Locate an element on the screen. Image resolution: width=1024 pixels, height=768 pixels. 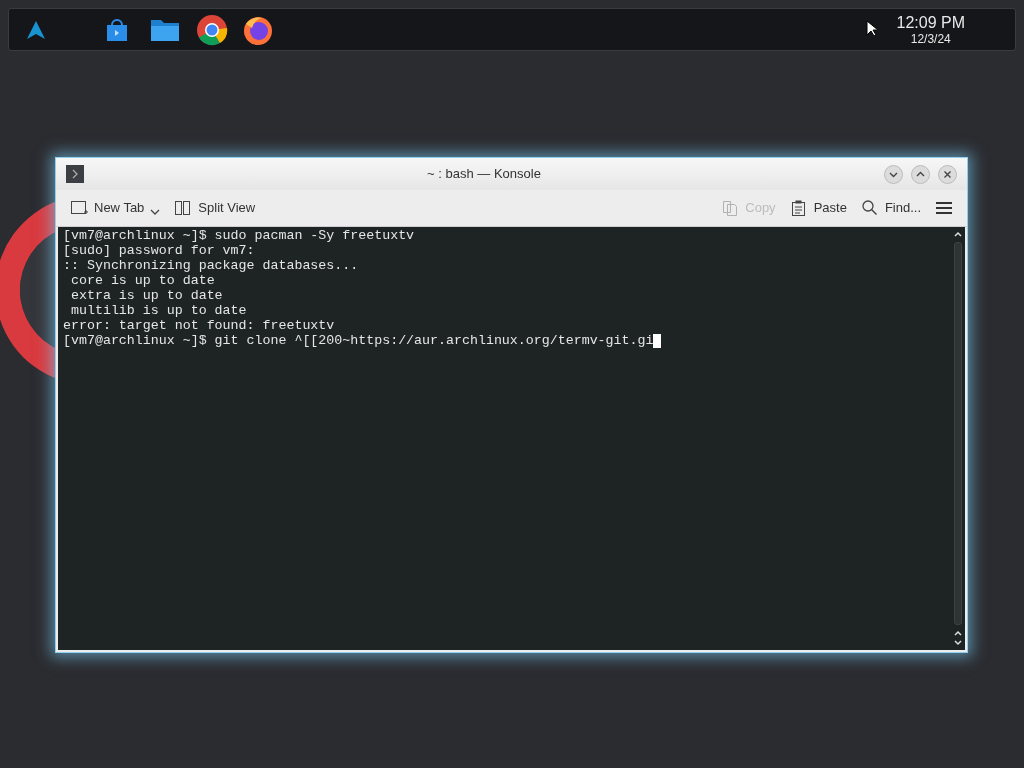
text-cursor is located at coordinates (657, 340).